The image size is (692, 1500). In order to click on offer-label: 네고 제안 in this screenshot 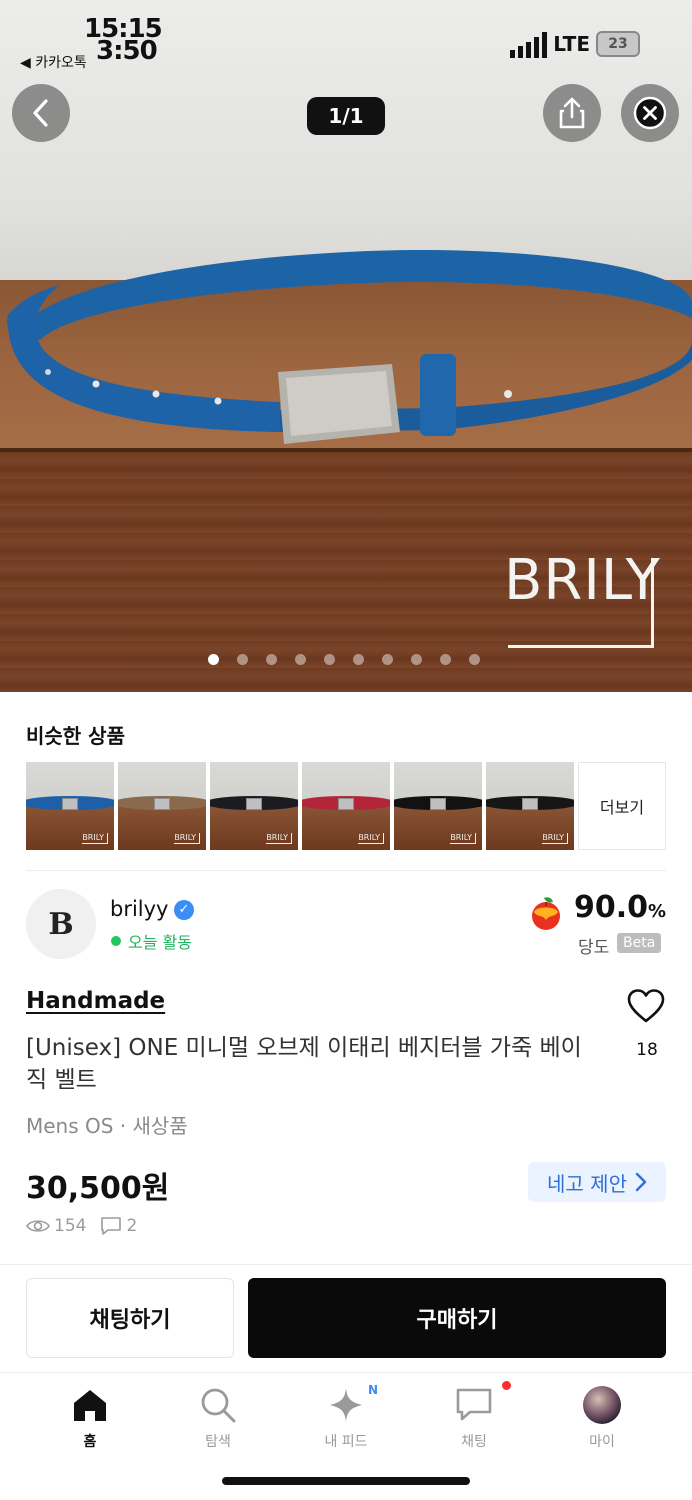, I will do `click(587, 1183)`.